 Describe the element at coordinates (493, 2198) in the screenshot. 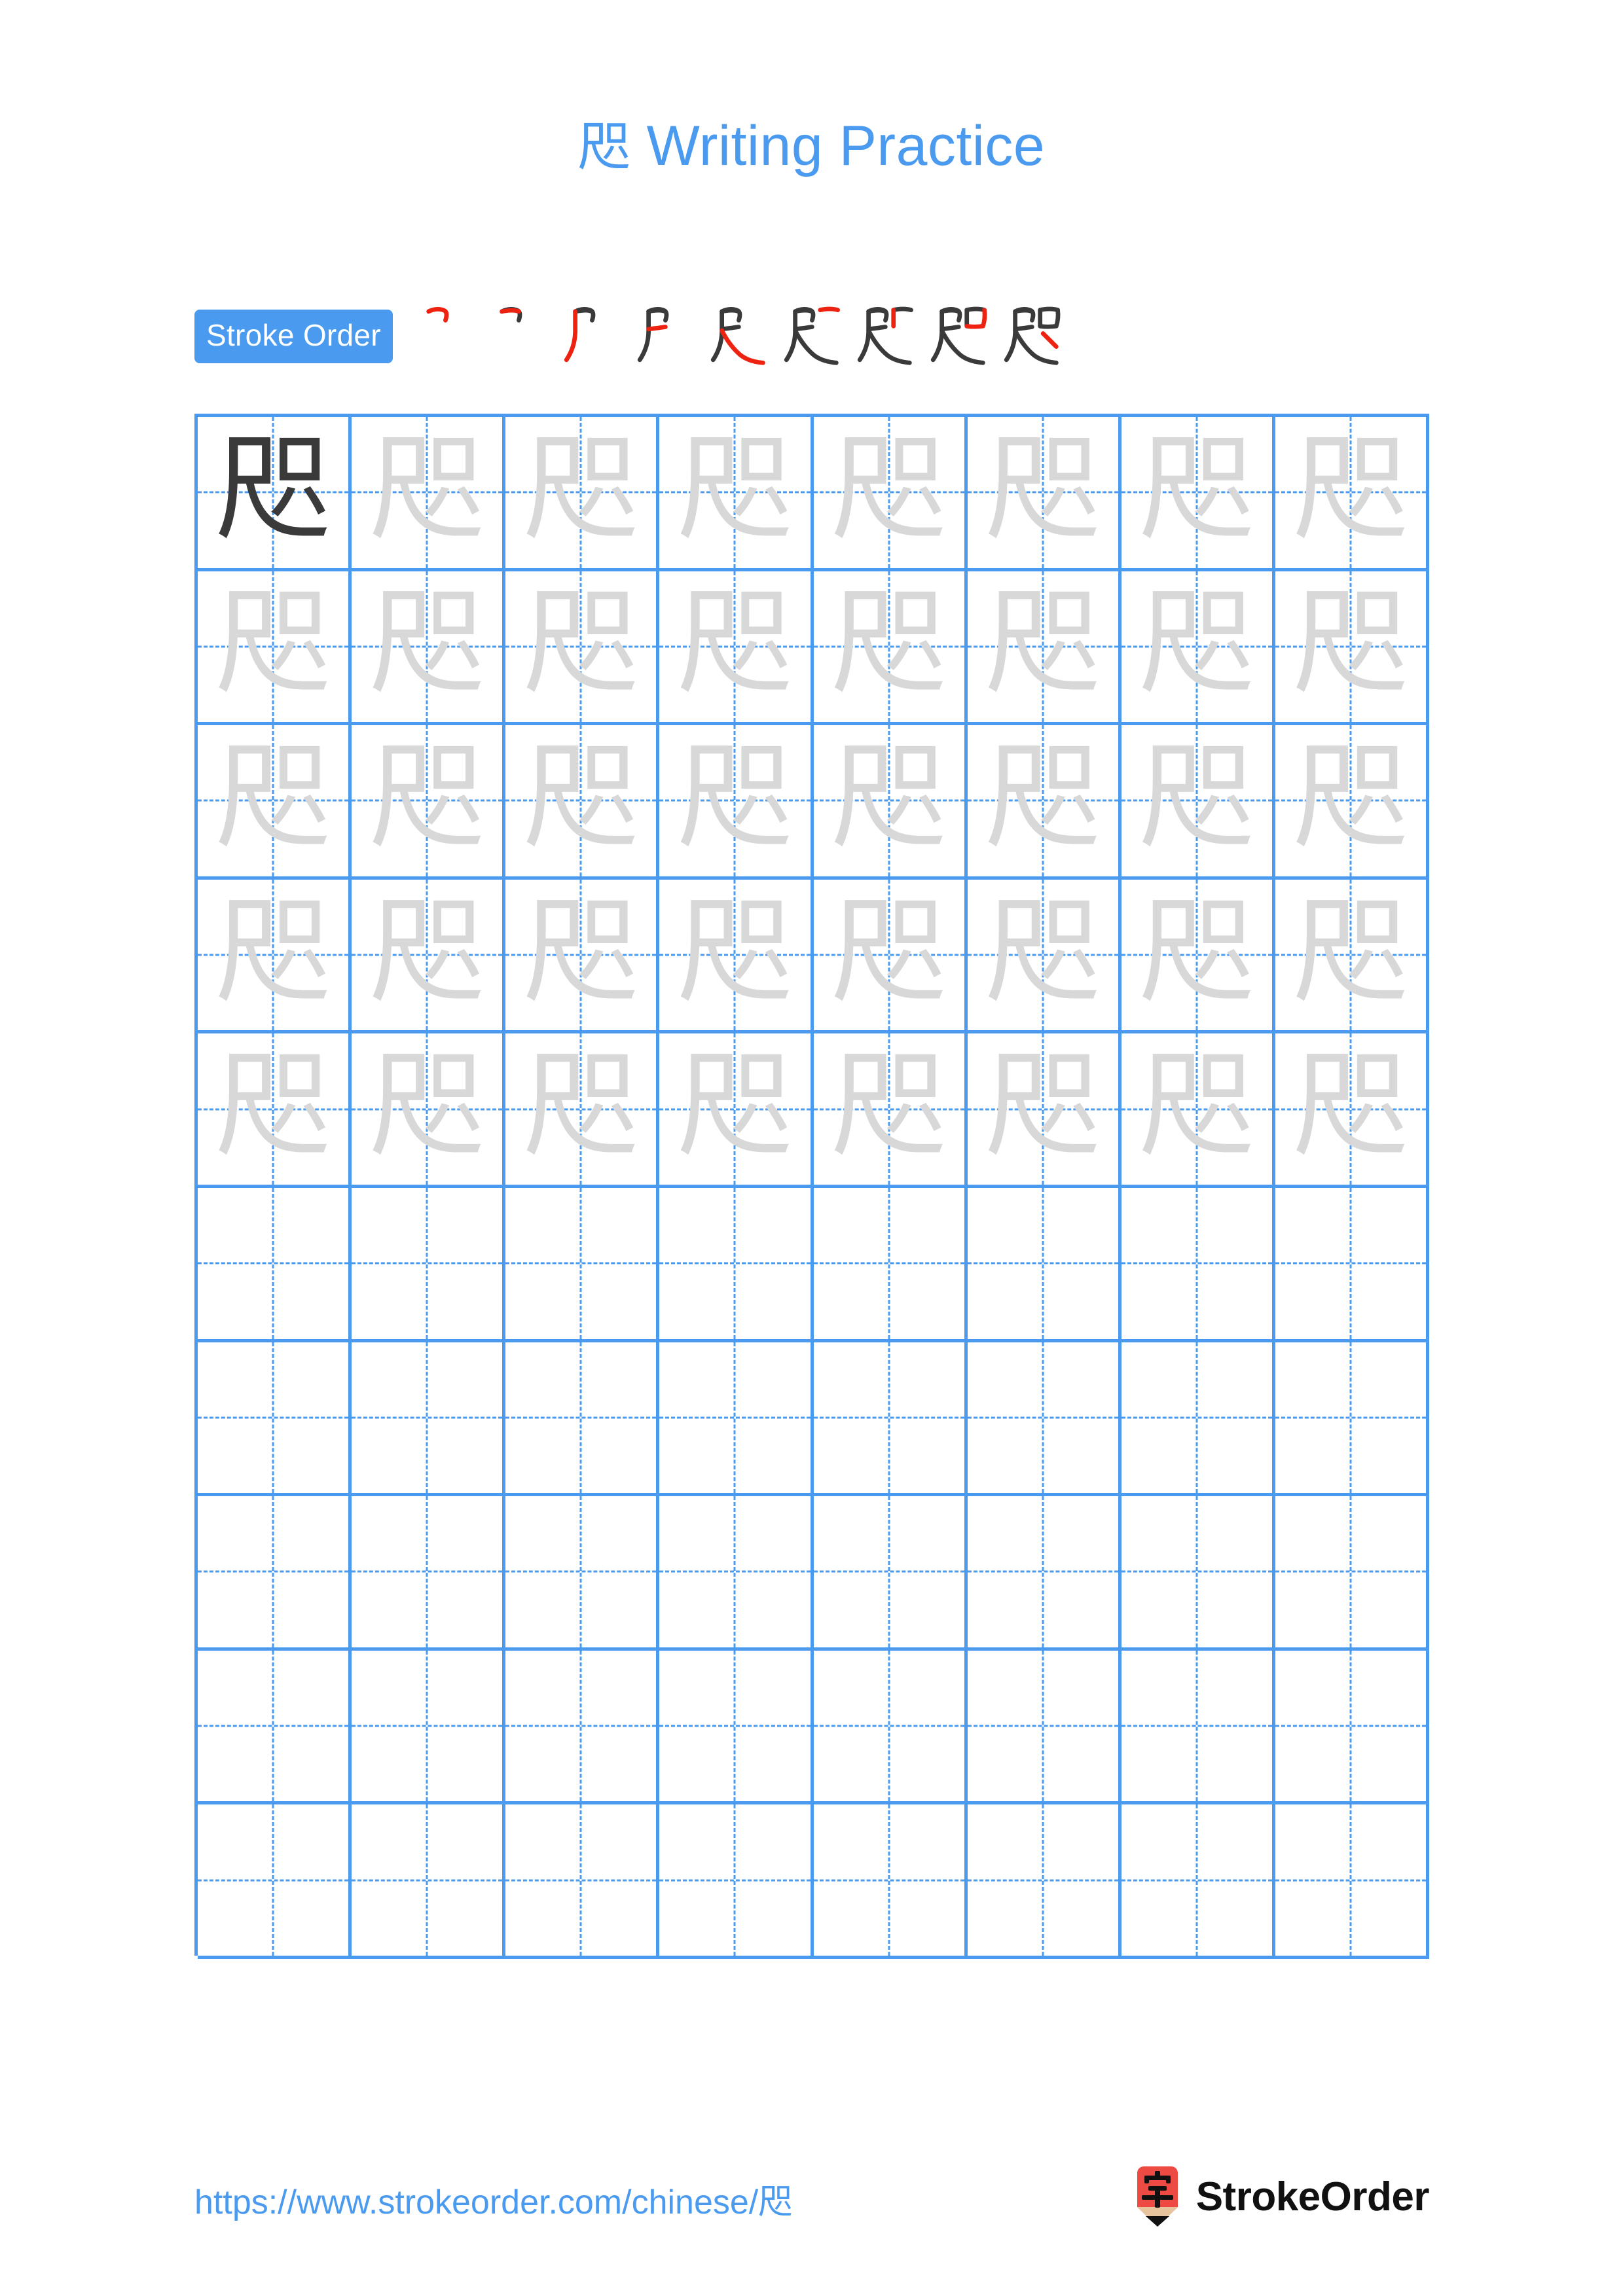

I see `footer-url-link: https://www.strokeorder.com/chinese/咫` at that location.